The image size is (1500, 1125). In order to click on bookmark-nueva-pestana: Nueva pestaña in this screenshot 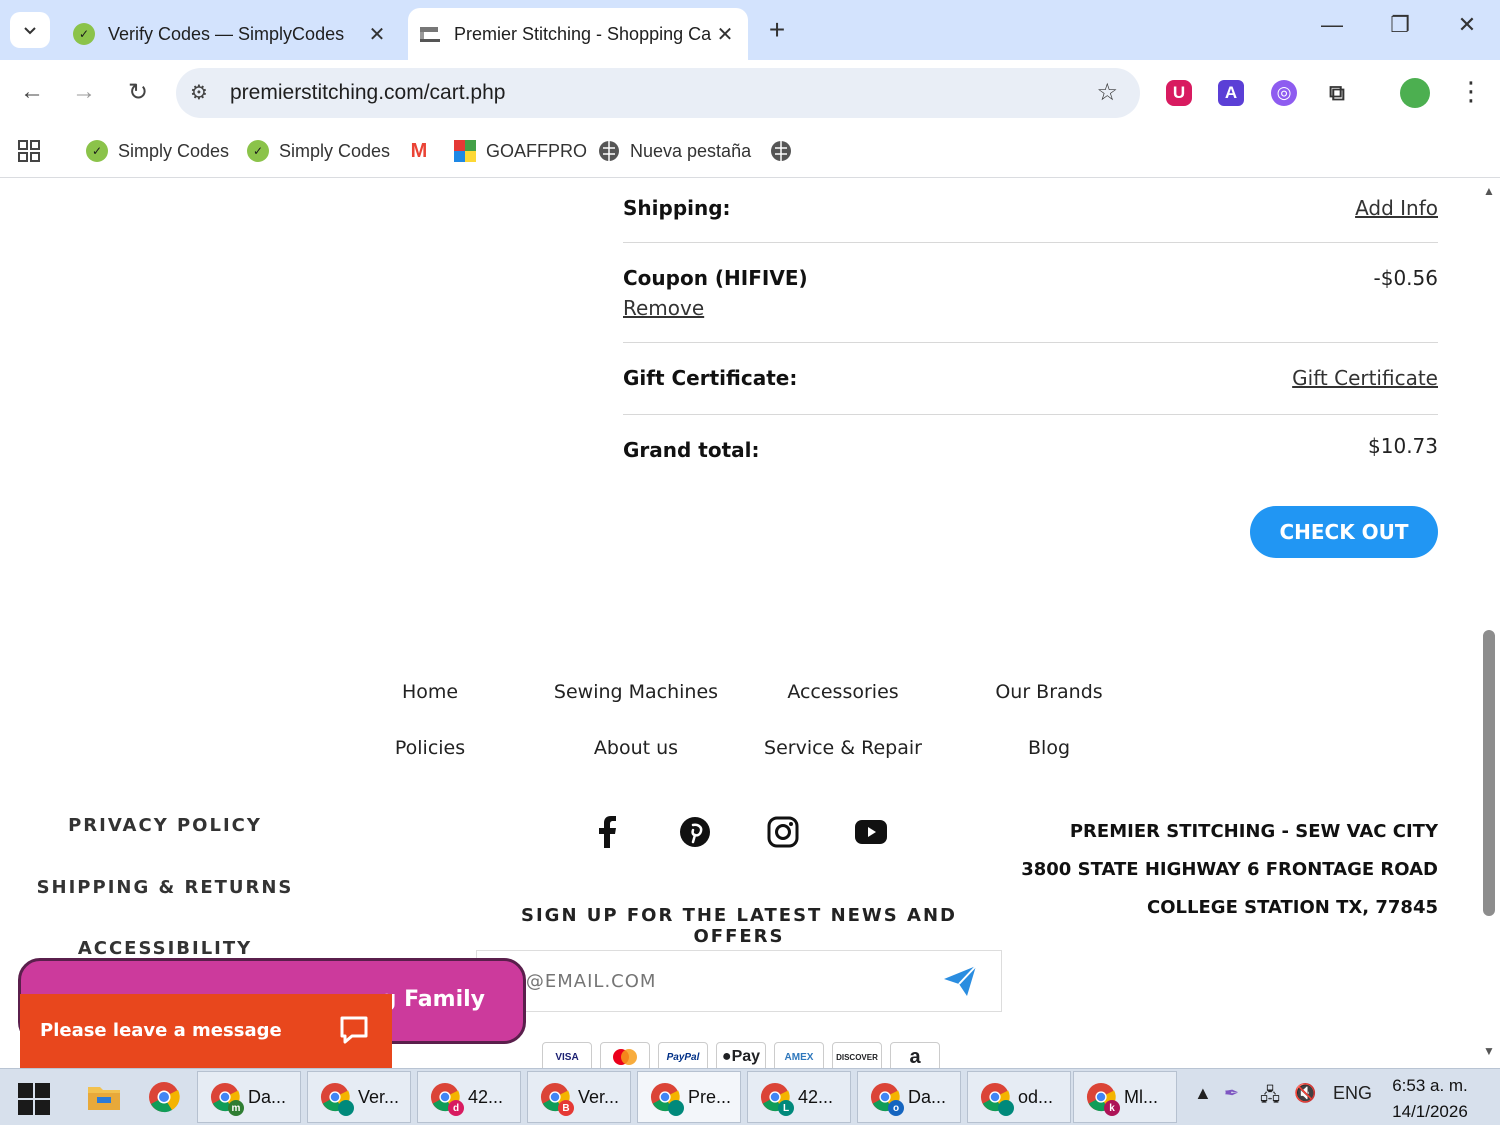, I will do `click(674, 151)`.